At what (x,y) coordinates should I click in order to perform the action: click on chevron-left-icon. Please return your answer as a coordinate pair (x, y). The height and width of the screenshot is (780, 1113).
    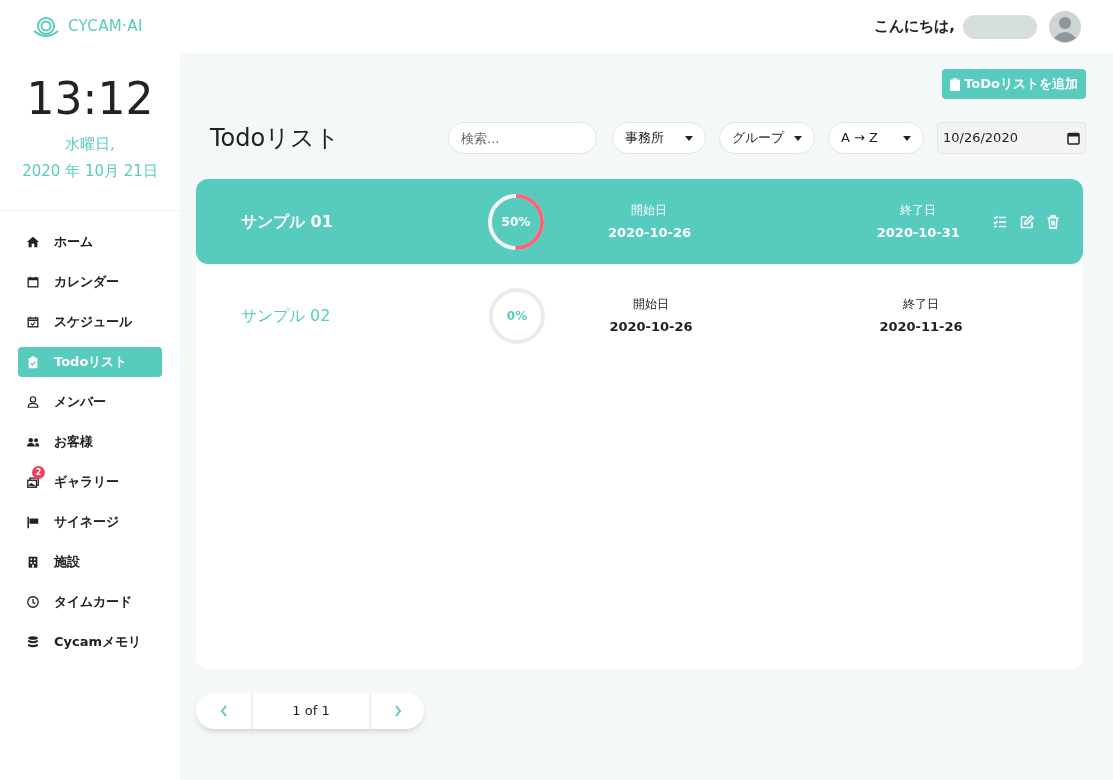
    Looking at the image, I should click on (223, 711).